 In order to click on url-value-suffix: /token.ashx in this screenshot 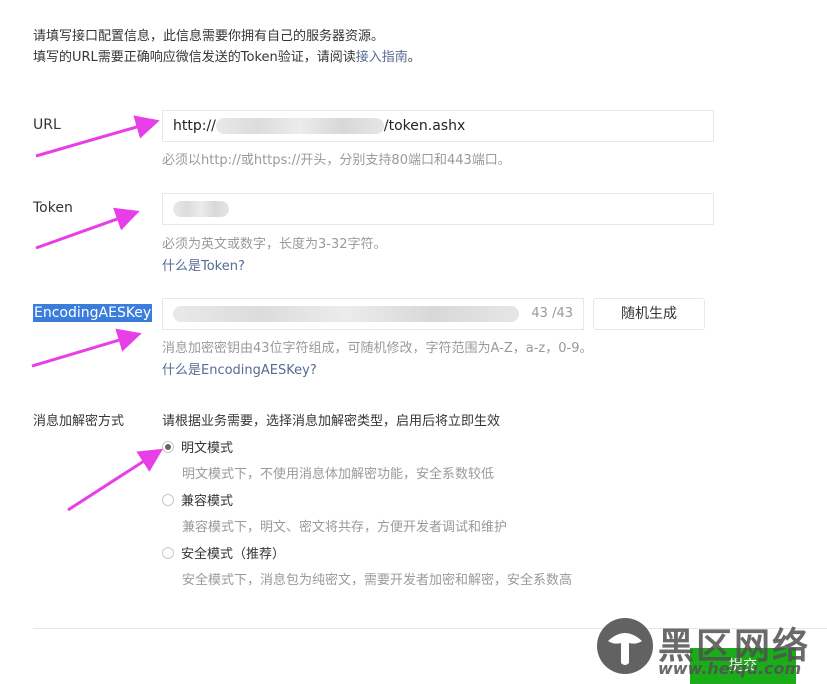, I will do `click(424, 126)`.